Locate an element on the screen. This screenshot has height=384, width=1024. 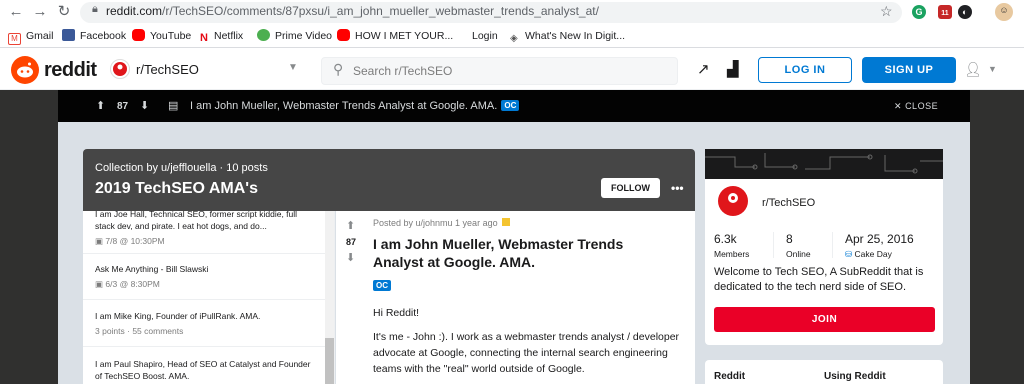
gmail-icon: M is located at coordinates (14, 39).